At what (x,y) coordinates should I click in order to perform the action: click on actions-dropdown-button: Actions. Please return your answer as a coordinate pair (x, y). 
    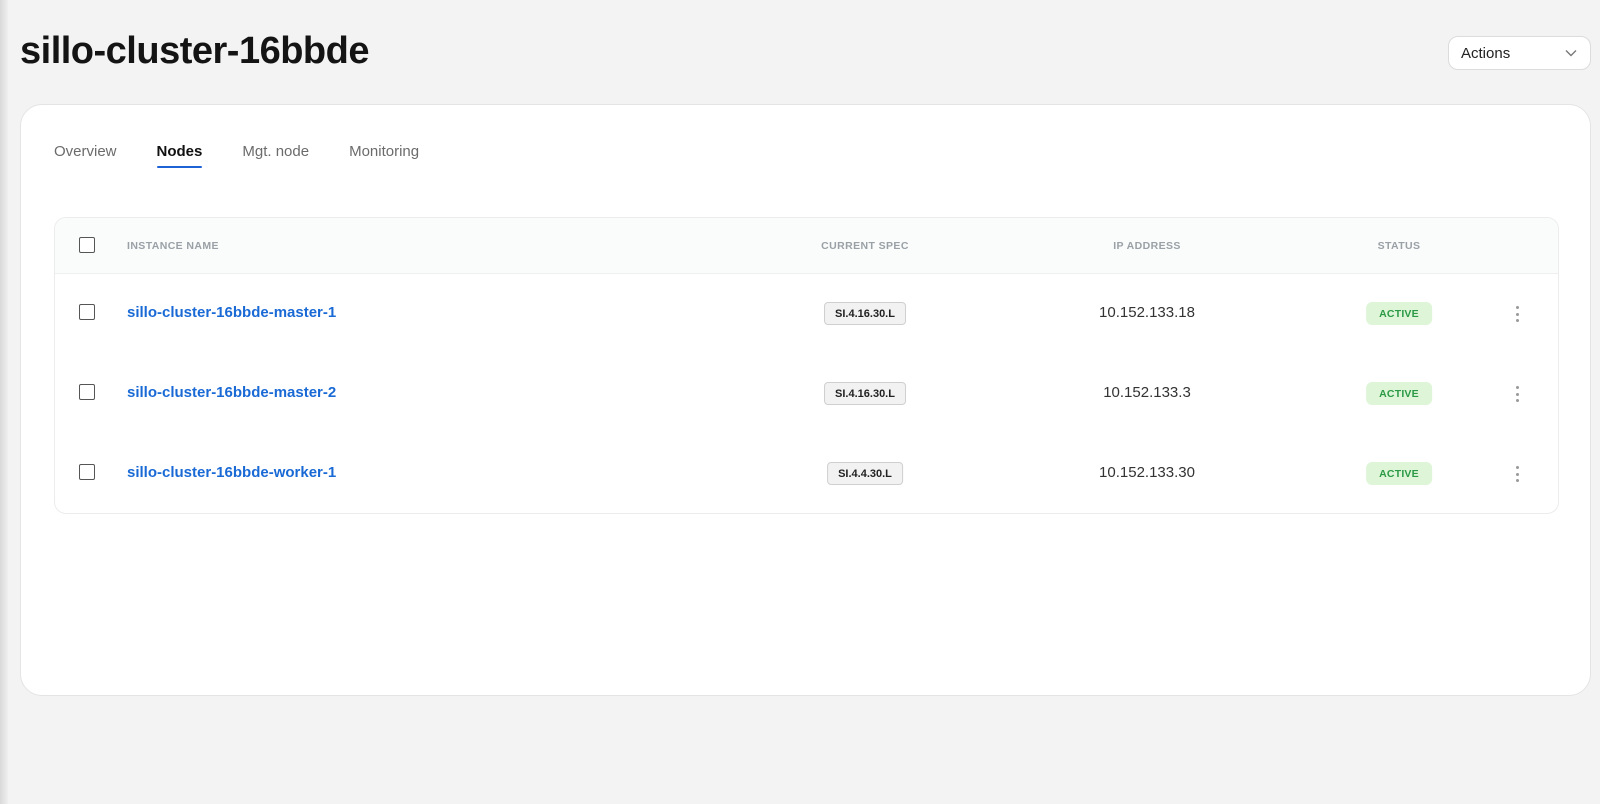
    Looking at the image, I should click on (1519, 53).